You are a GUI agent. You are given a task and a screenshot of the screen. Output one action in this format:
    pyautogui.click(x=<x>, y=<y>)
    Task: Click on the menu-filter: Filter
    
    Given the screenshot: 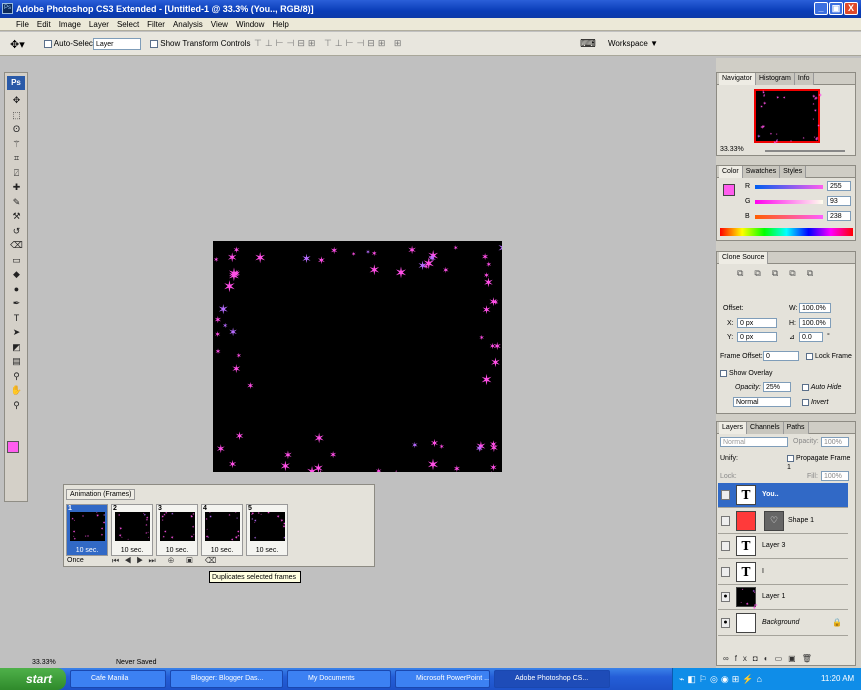 What is the action you would take?
    pyautogui.click(x=156, y=24)
    